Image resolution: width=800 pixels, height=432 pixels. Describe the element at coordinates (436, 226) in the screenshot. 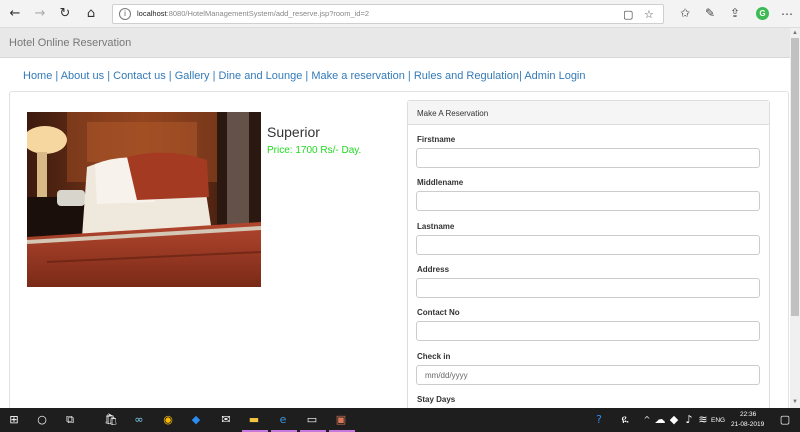

I see `lastname-label: Lastname` at that location.